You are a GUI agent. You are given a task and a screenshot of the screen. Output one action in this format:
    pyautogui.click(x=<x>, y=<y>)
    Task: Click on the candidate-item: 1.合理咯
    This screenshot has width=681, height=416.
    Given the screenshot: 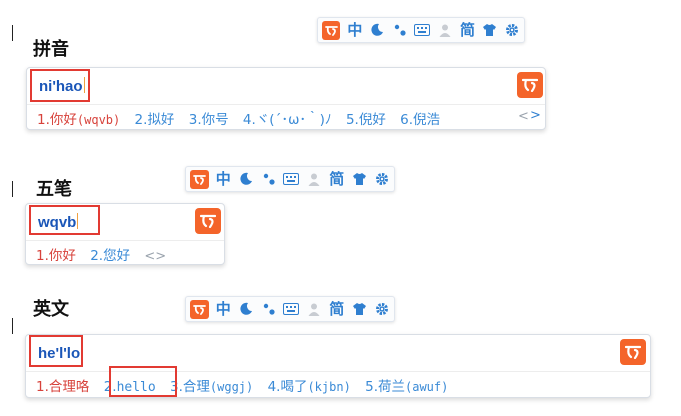 What is the action you would take?
    pyautogui.click(x=62, y=387)
    